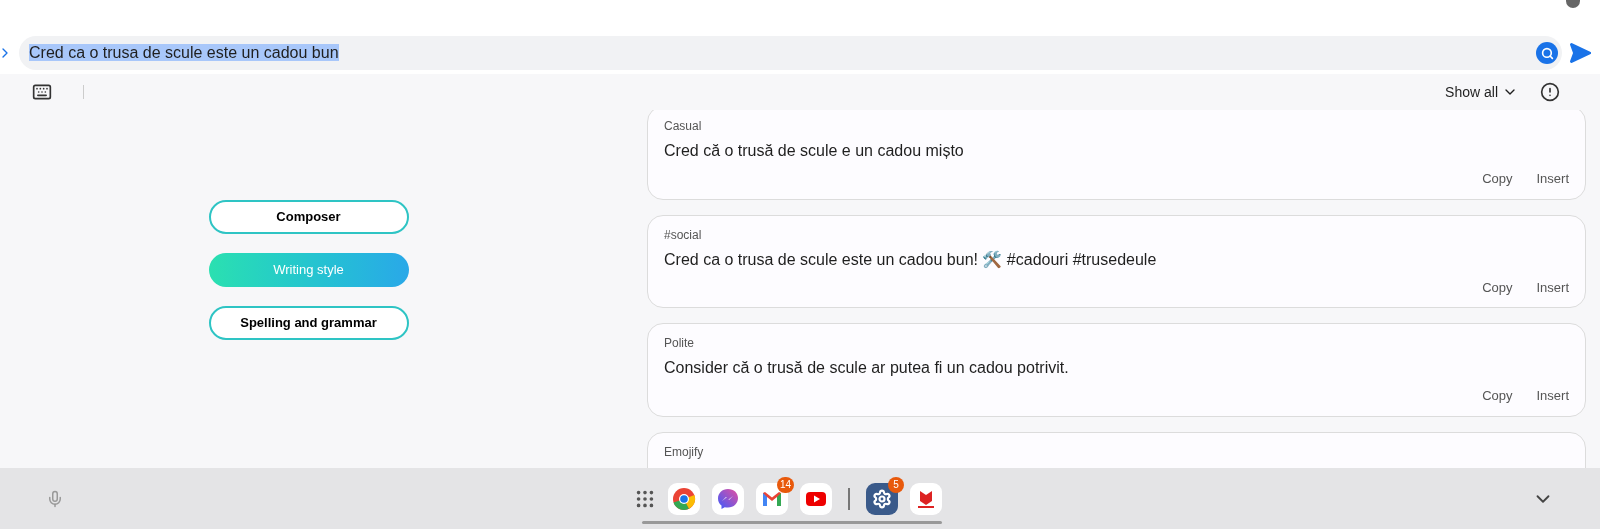 This screenshot has height=529, width=1600. Describe the element at coordinates (683, 235) in the screenshot. I see `style-label: #social` at that location.